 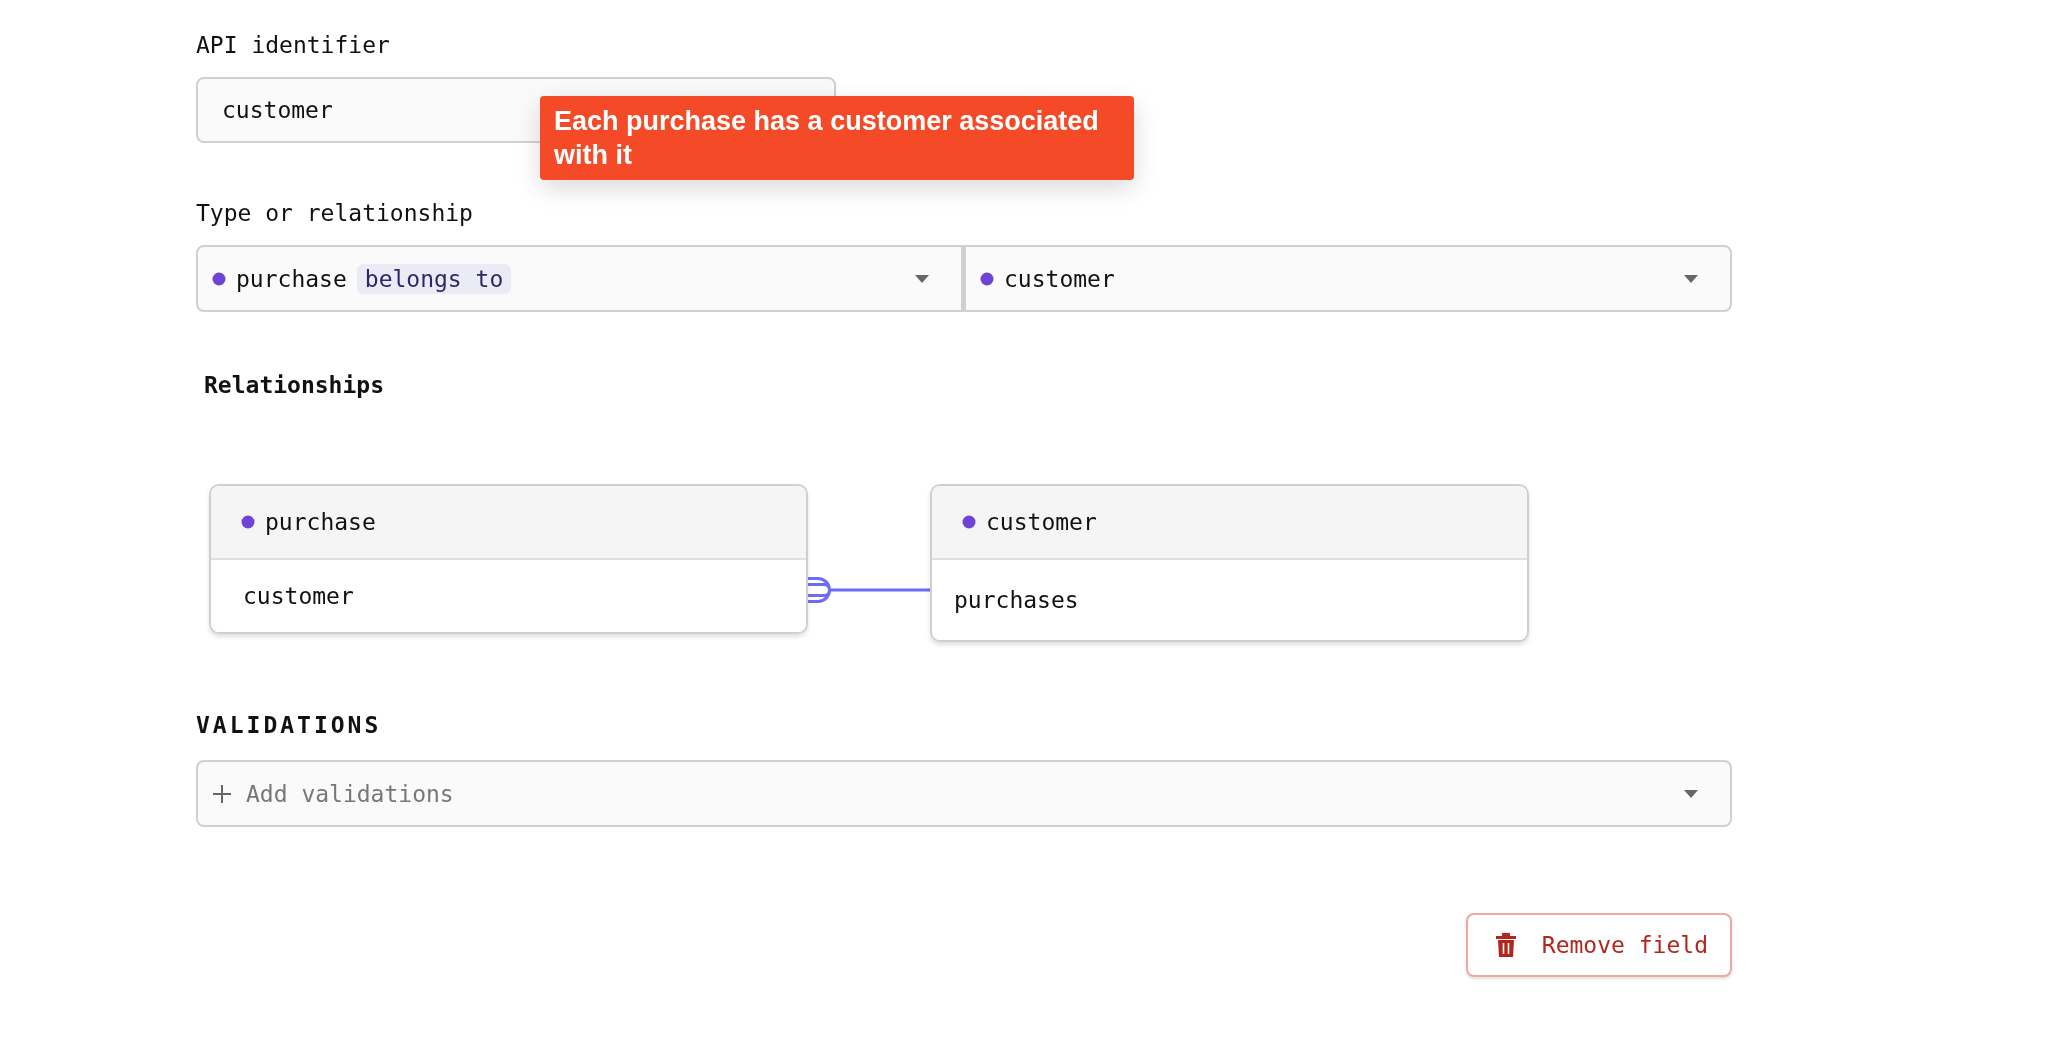 What do you see at coordinates (964, 793) in the screenshot?
I see `validations-select: Add validations` at bounding box center [964, 793].